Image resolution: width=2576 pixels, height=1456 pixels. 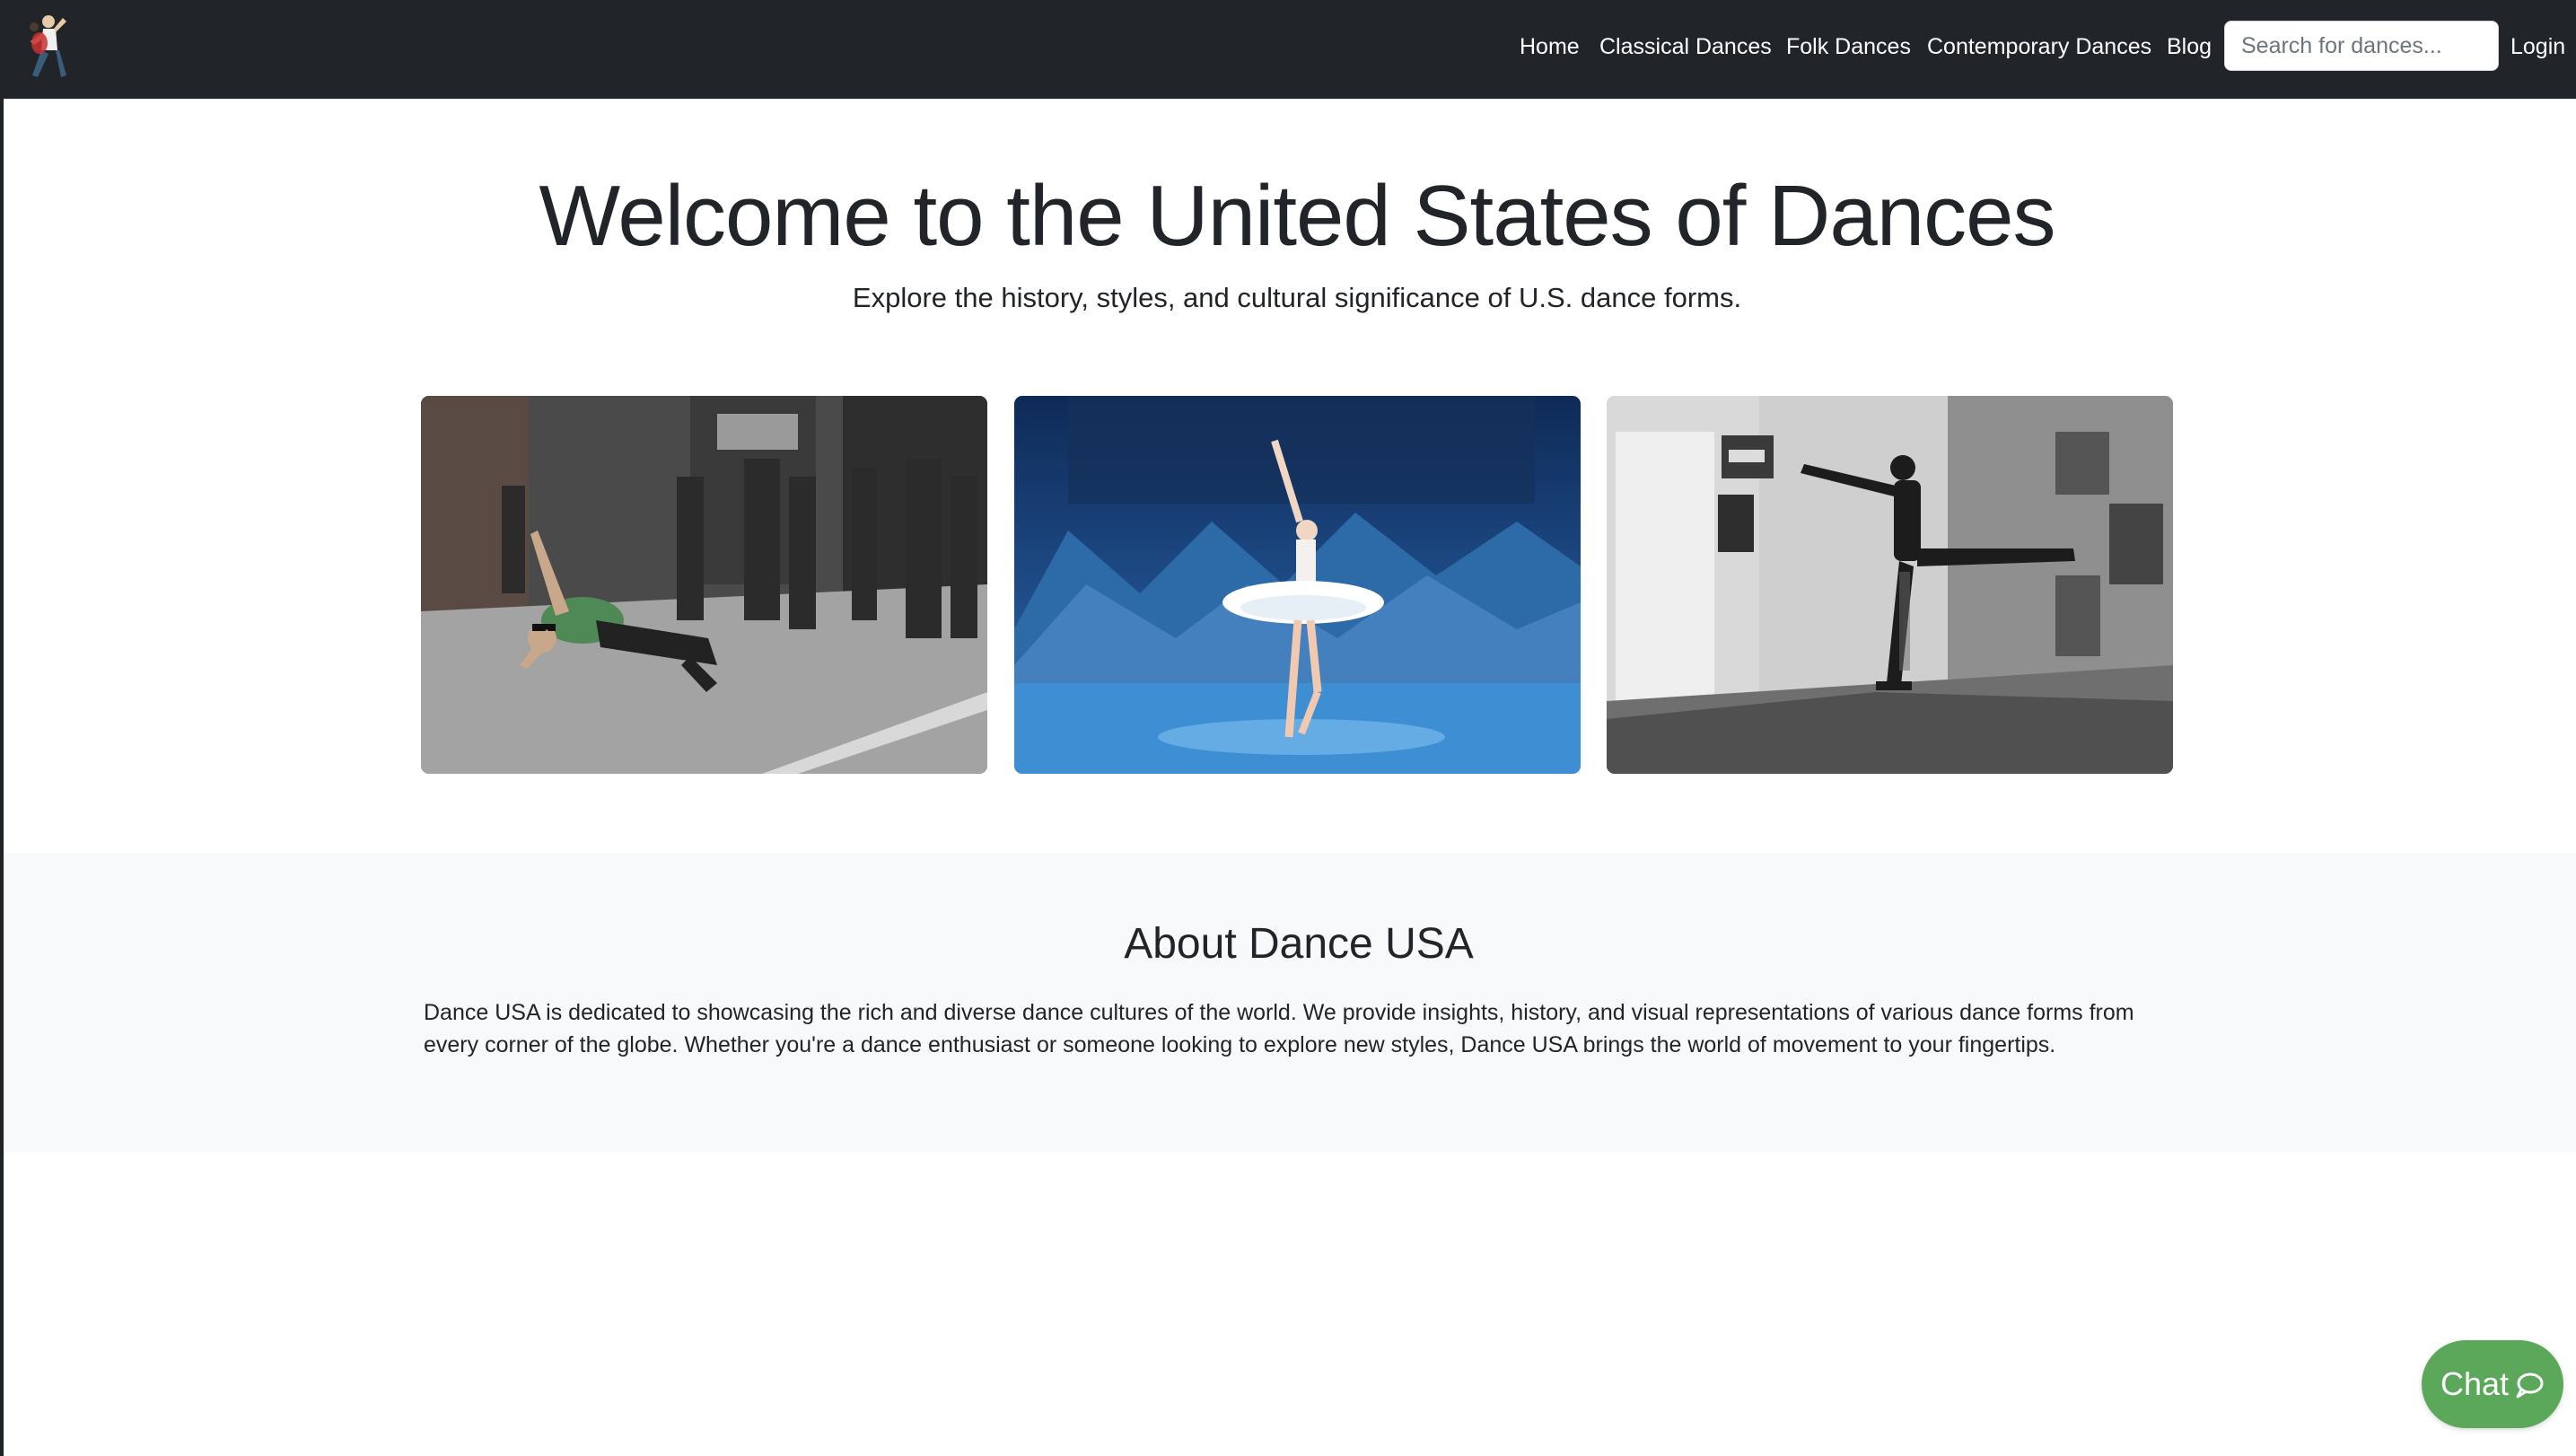 What do you see at coordinates (2039, 47) in the screenshot?
I see `nav-link-contemporary-dances: Contemporary Dances` at bounding box center [2039, 47].